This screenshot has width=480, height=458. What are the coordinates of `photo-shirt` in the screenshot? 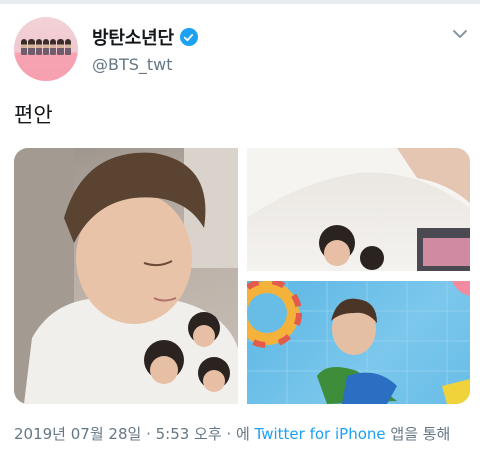 It's located at (358, 209).